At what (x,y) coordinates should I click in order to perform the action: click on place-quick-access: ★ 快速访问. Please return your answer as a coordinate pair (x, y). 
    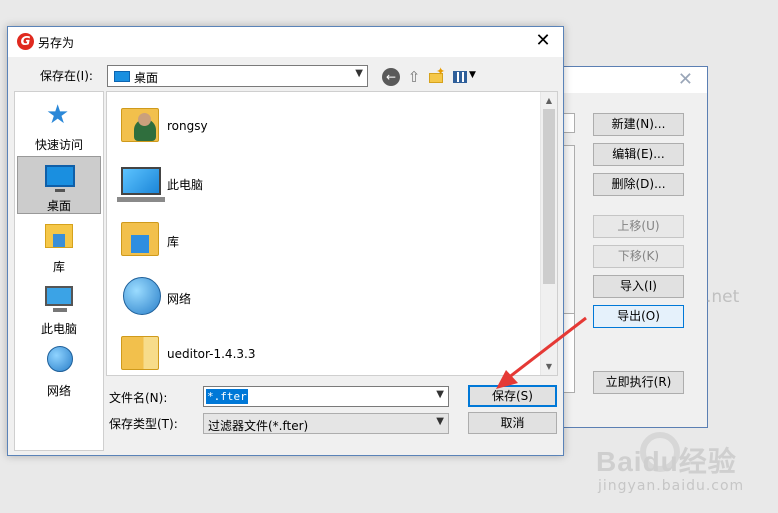
    Looking at the image, I should click on (59, 125).